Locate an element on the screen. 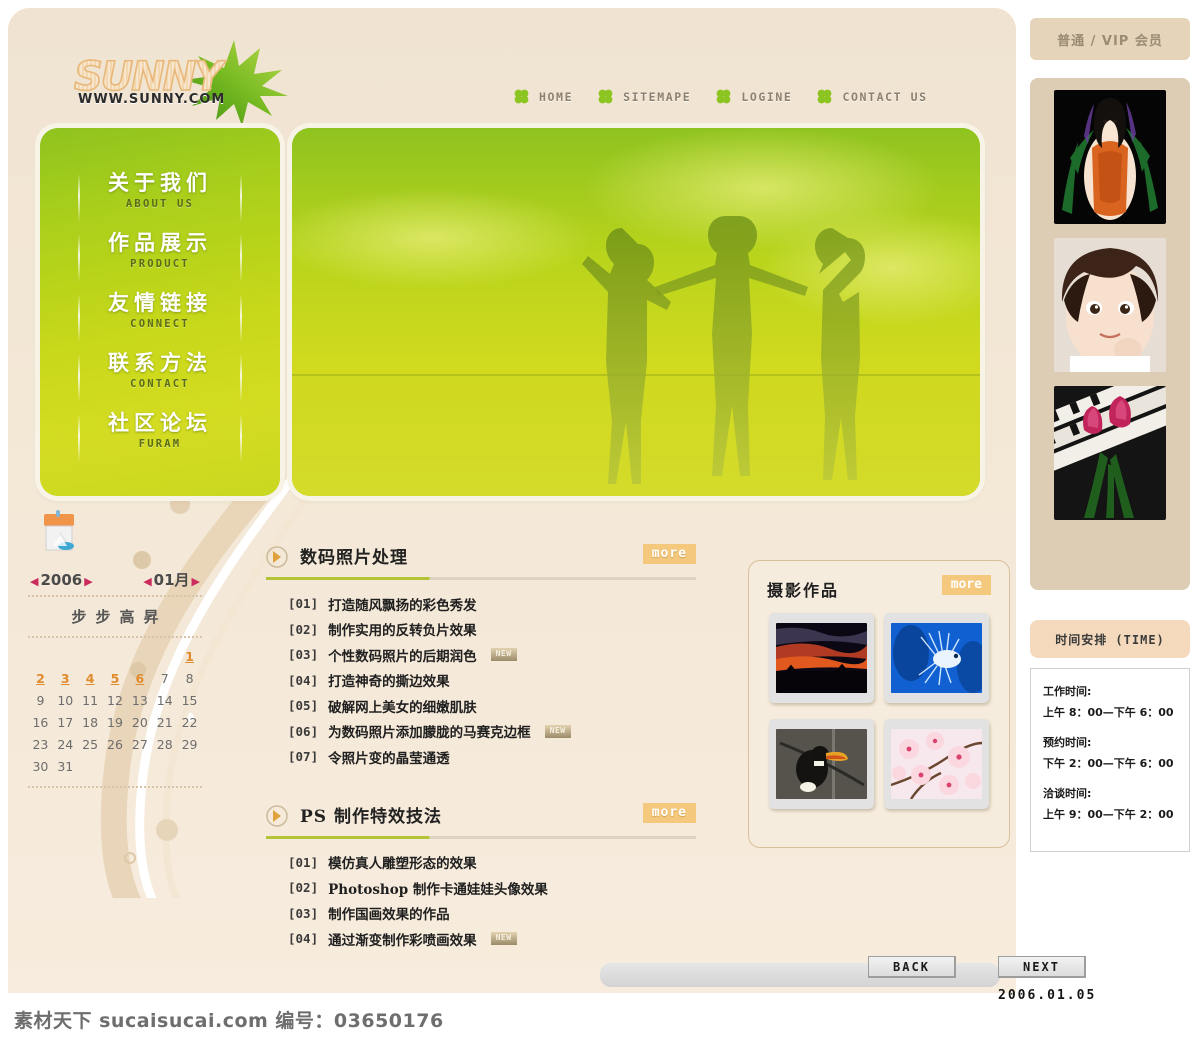 This screenshot has height=1043, width=1200. arrow-right-circle-icon is located at coordinates (277, 815).